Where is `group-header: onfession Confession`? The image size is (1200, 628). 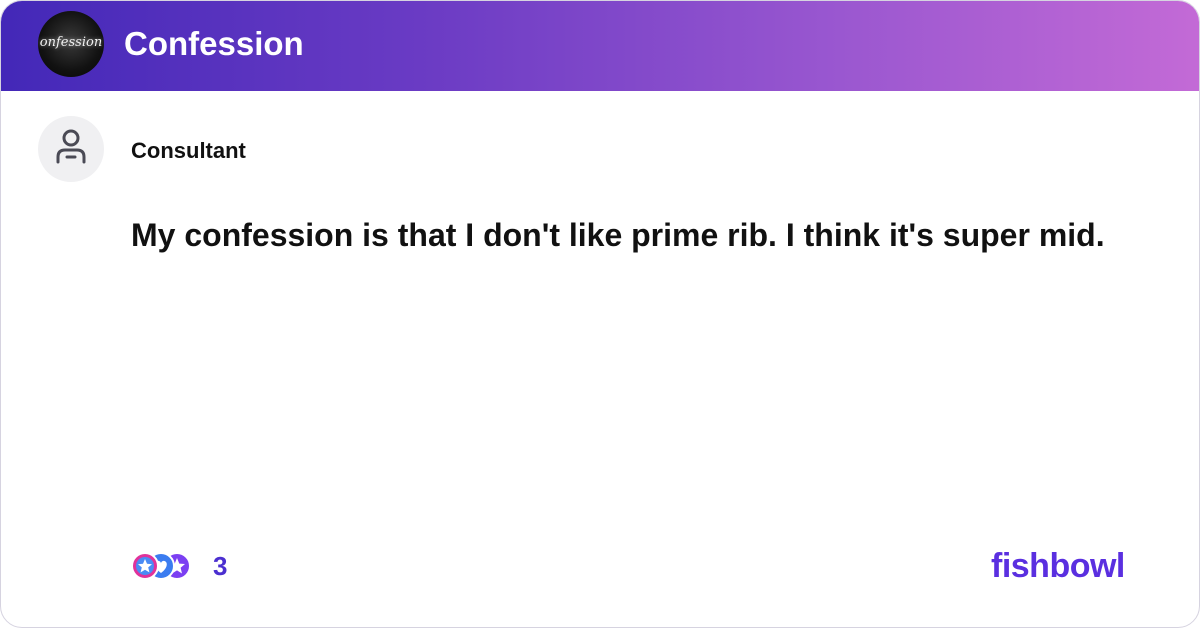 group-header: onfession Confession is located at coordinates (600, 46).